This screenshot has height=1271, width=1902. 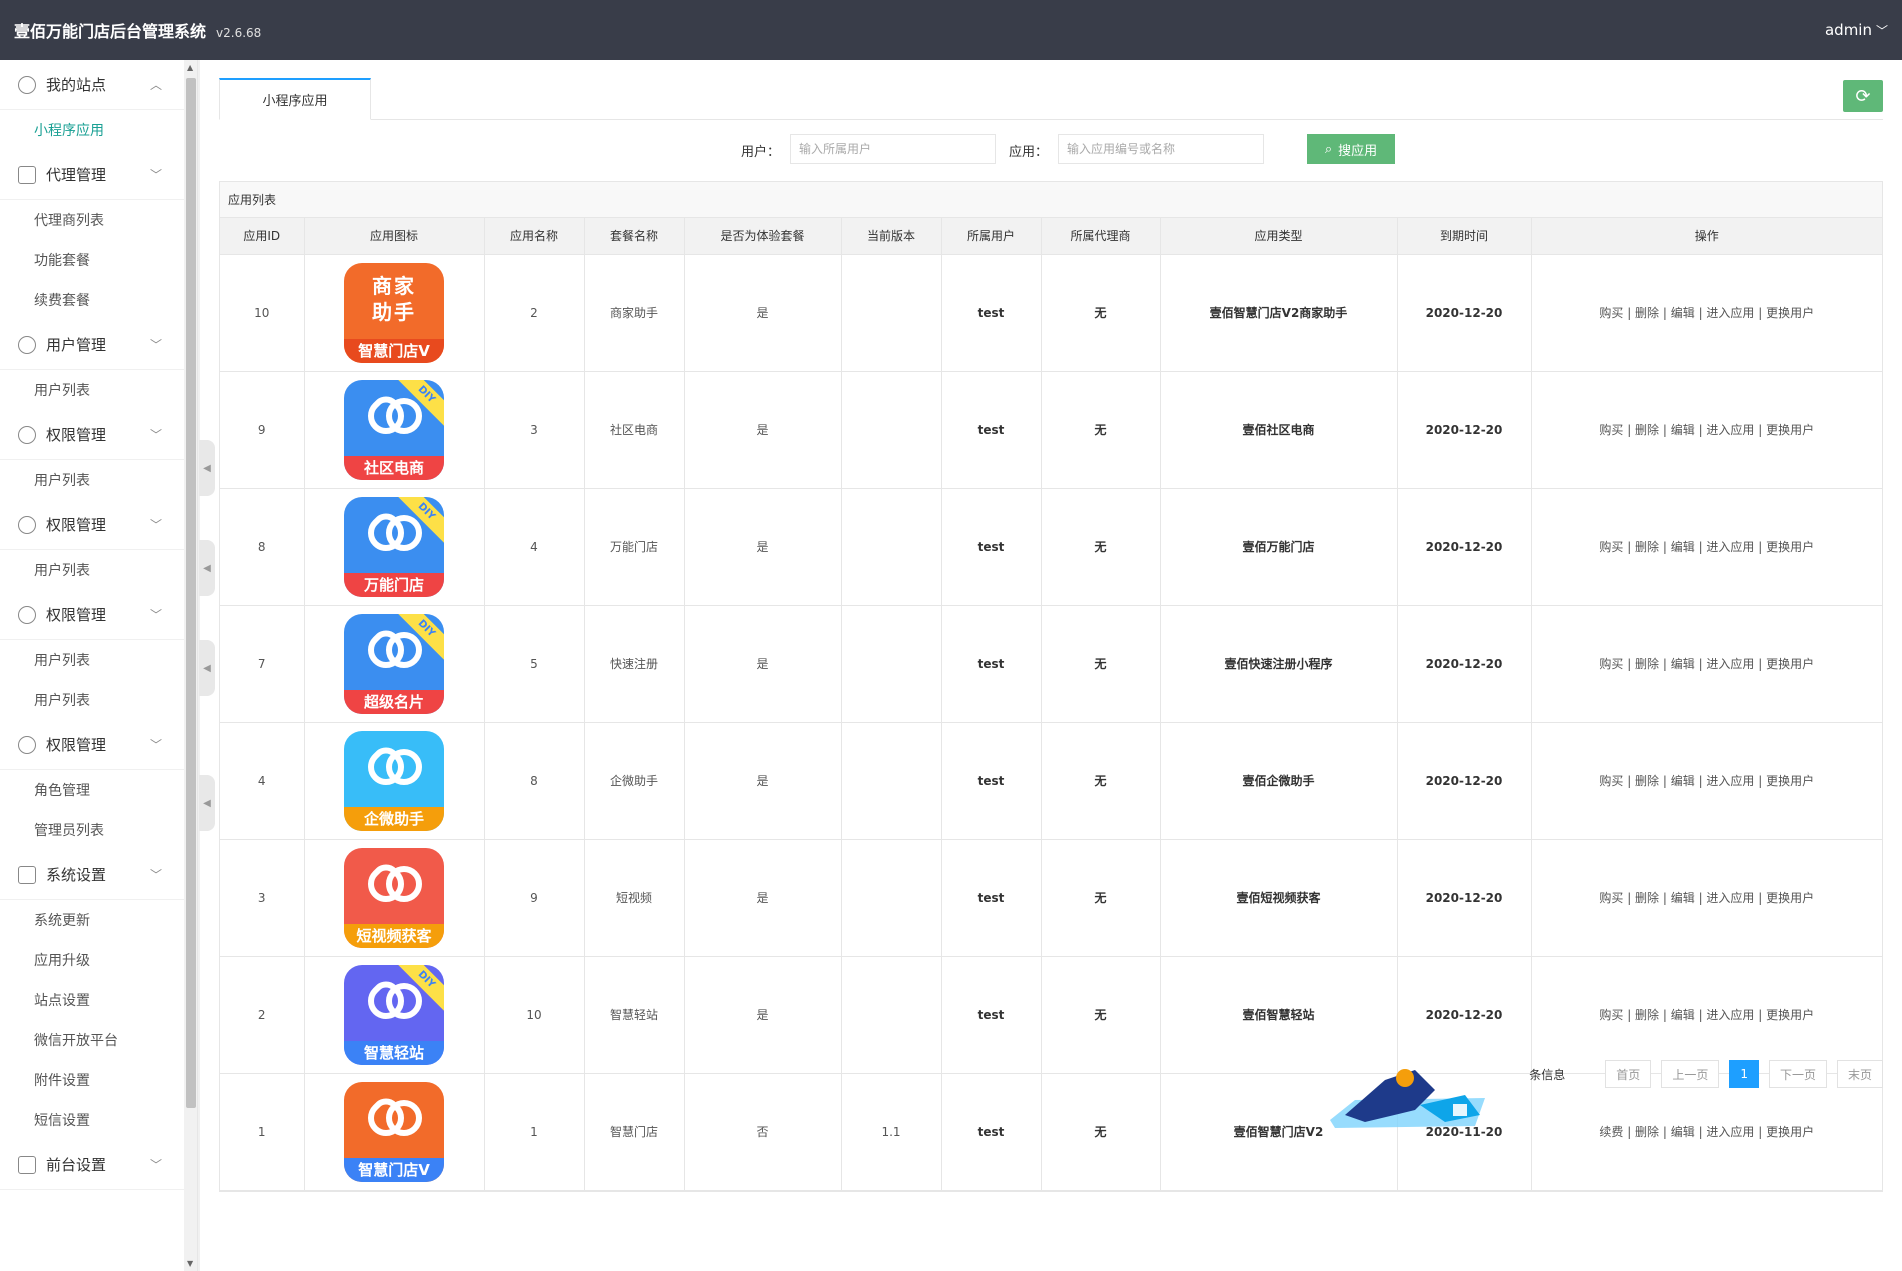 What do you see at coordinates (92, 790) in the screenshot?
I see `sidebar-item-16: 角色管理` at bounding box center [92, 790].